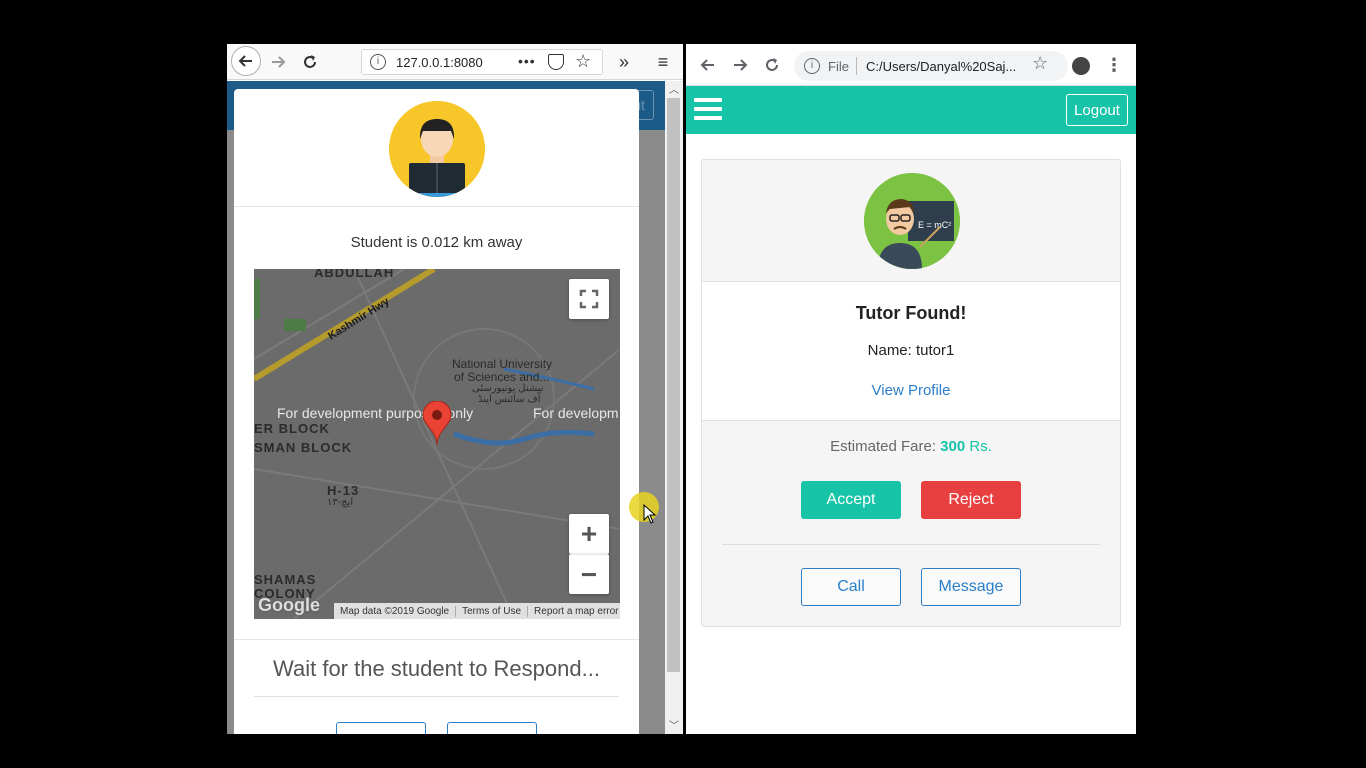  What do you see at coordinates (289, 605) in the screenshot?
I see `google-logo: Google` at bounding box center [289, 605].